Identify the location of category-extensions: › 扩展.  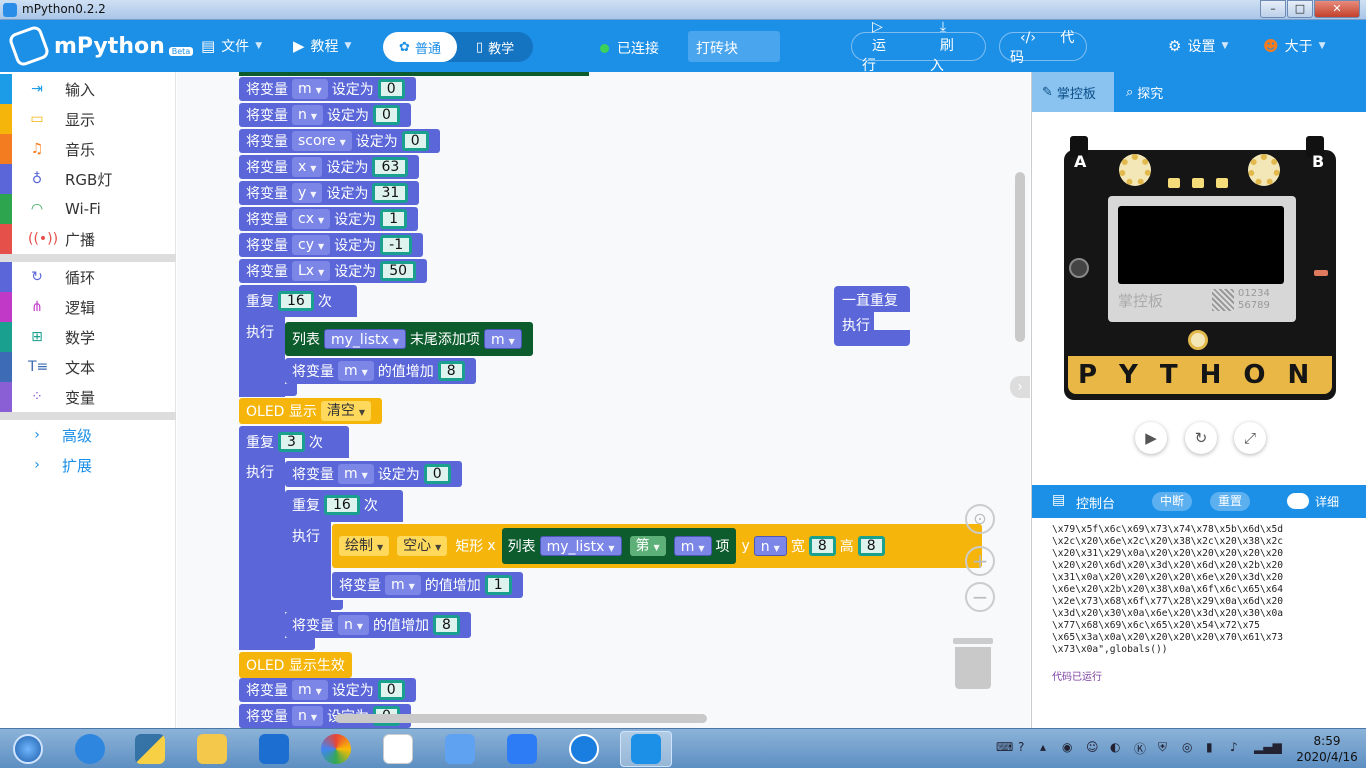
(88, 465).